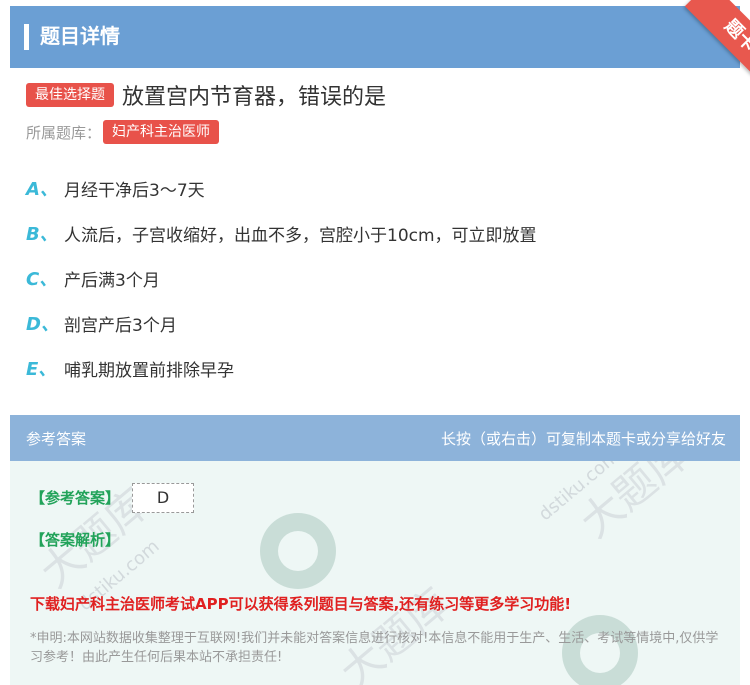  I want to click on answer-panel-header: 参考答案 长按（或右击）可复制本题卡或分享给好友, so click(375, 438).